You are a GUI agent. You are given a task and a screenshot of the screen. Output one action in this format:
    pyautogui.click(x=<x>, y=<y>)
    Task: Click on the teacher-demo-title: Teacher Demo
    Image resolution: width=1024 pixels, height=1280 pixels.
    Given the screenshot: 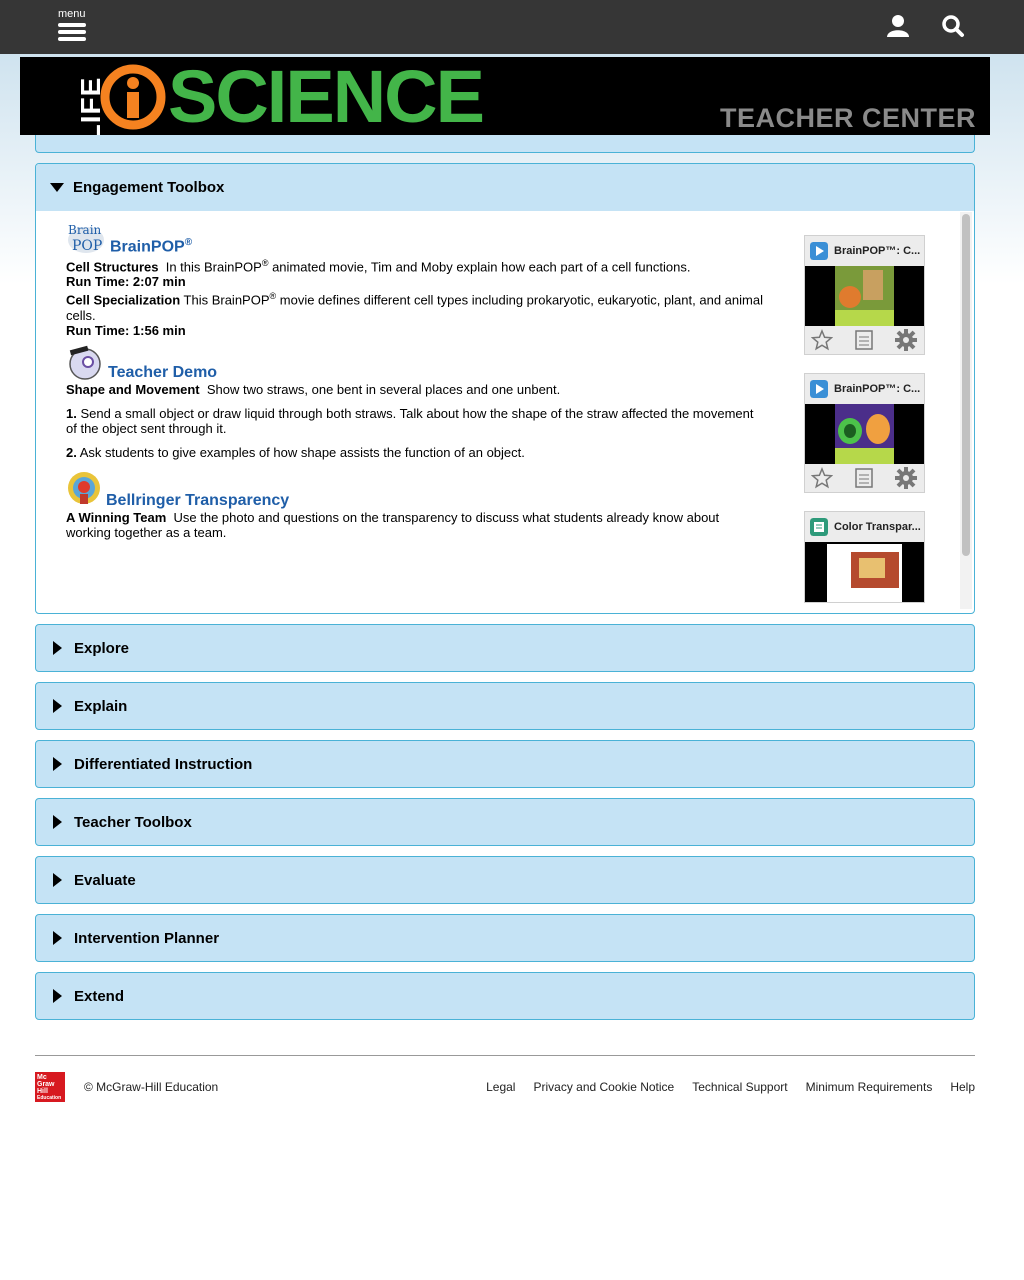 What is the action you would take?
    pyautogui.click(x=162, y=372)
    